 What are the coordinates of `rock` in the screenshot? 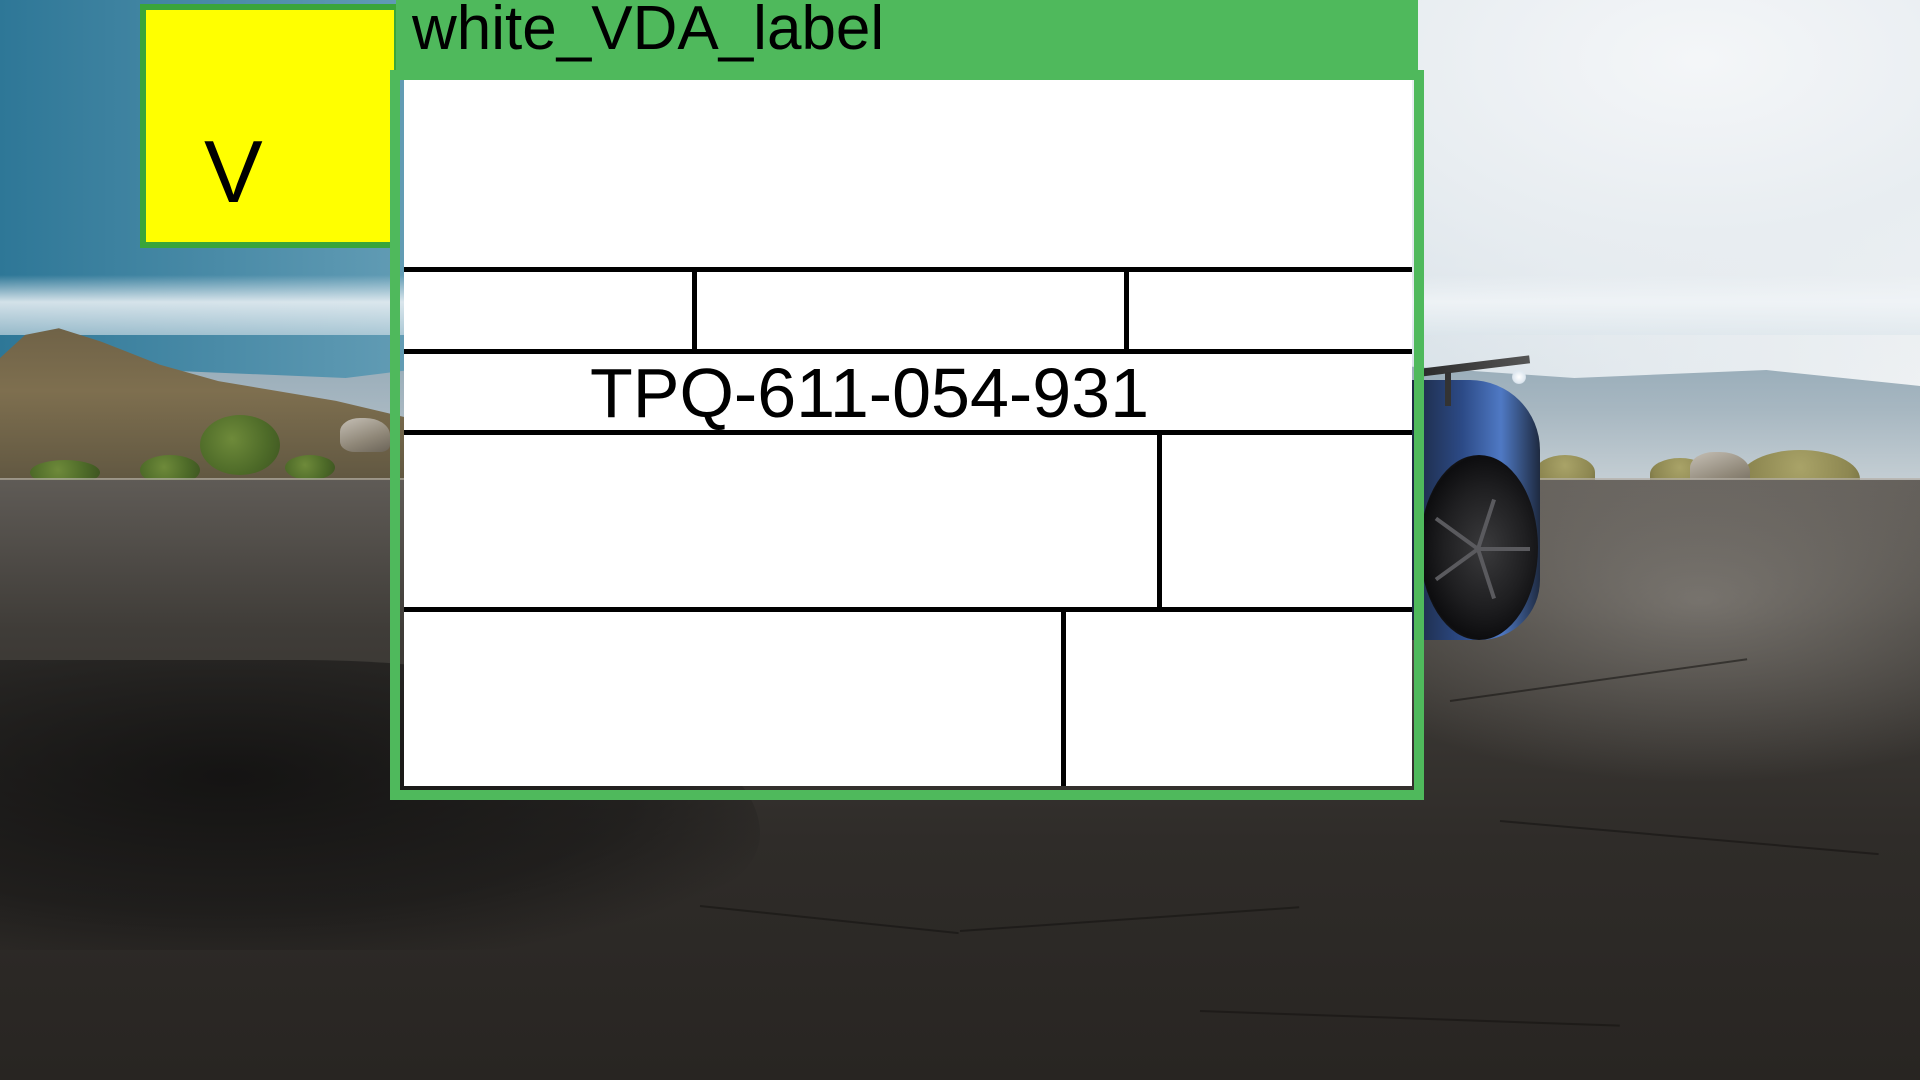 It's located at (365, 435).